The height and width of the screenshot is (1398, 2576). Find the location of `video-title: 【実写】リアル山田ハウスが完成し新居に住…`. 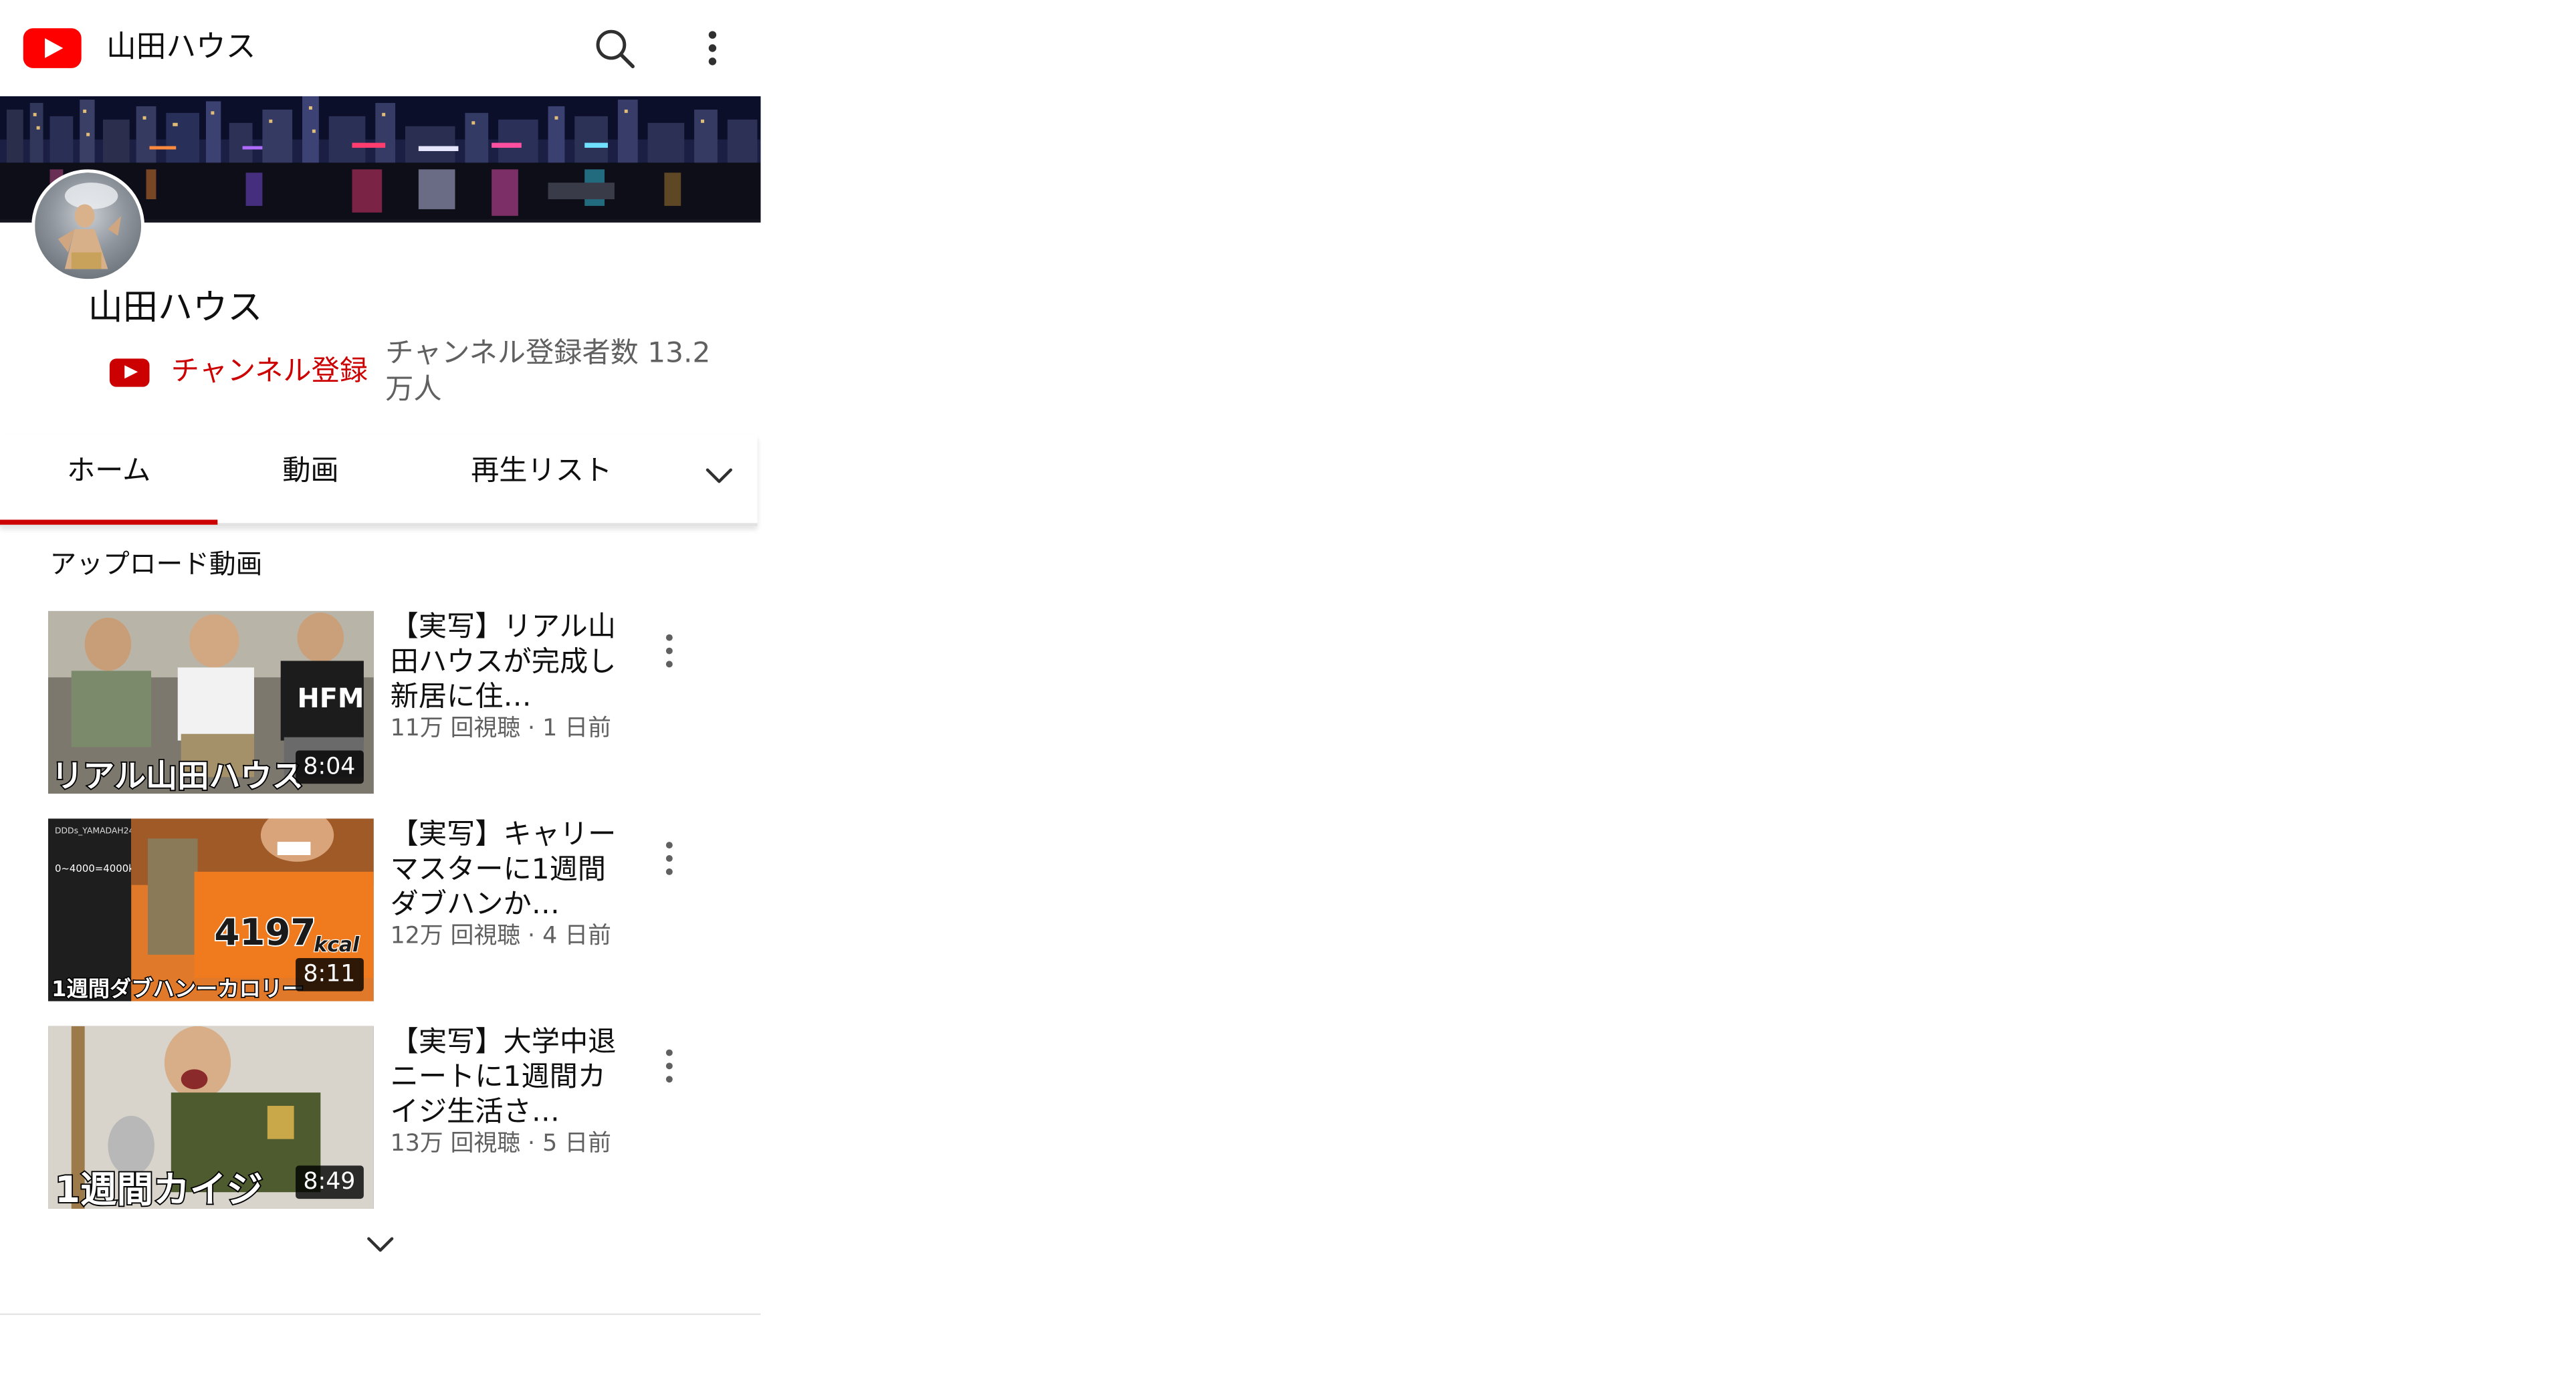

video-title: 【実写】リアル山田ハウスが完成し新居に住… is located at coordinates (507, 663).